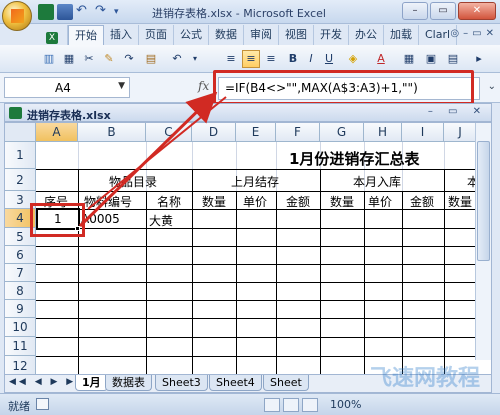 This screenshot has width=500, height=415. What do you see at coordinates (271, 59) in the screenshot?
I see `align-right-icon: ≡` at bounding box center [271, 59].